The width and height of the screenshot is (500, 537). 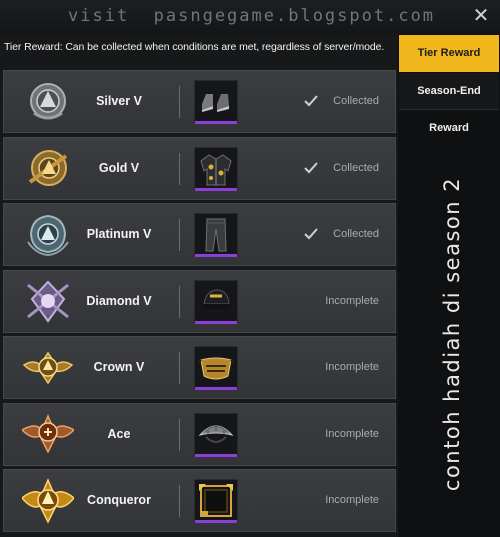 I want to click on tier-row-conqueror: Conqueror Incomplete, so click(x=199, y=500).